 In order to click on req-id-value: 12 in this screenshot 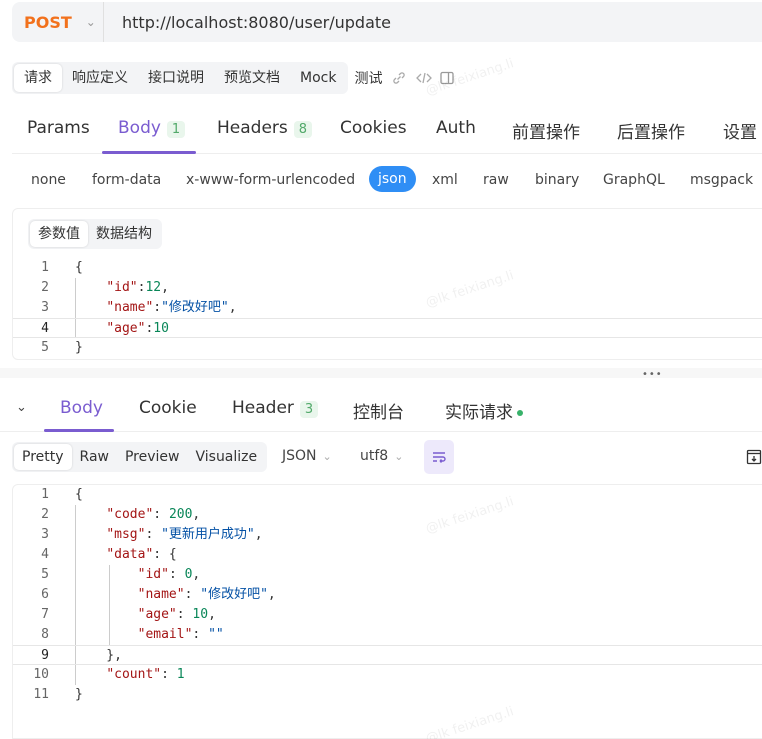, I will do `click(153, 287)`.